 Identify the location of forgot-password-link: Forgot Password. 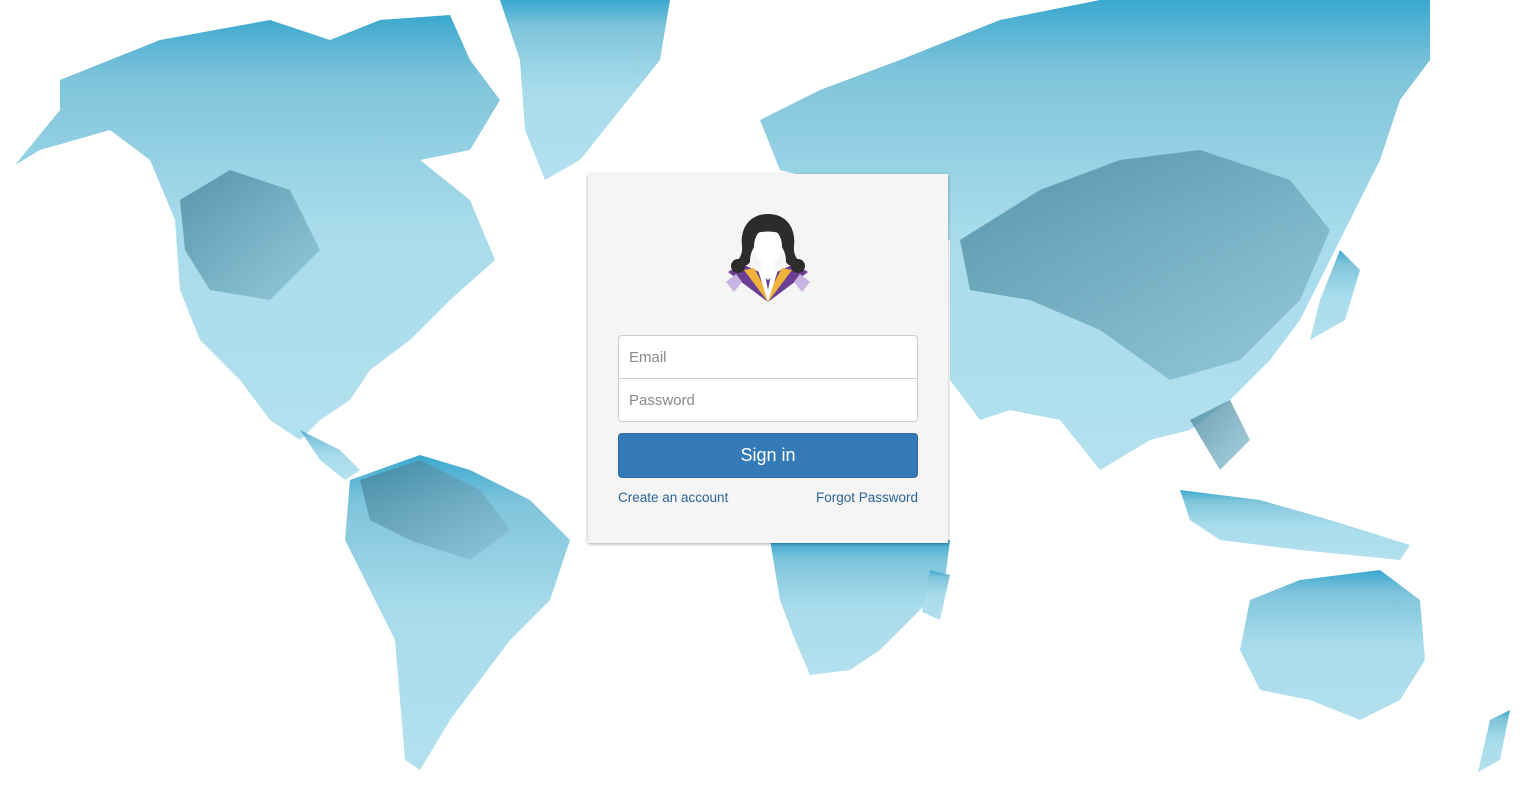
(867, 497).